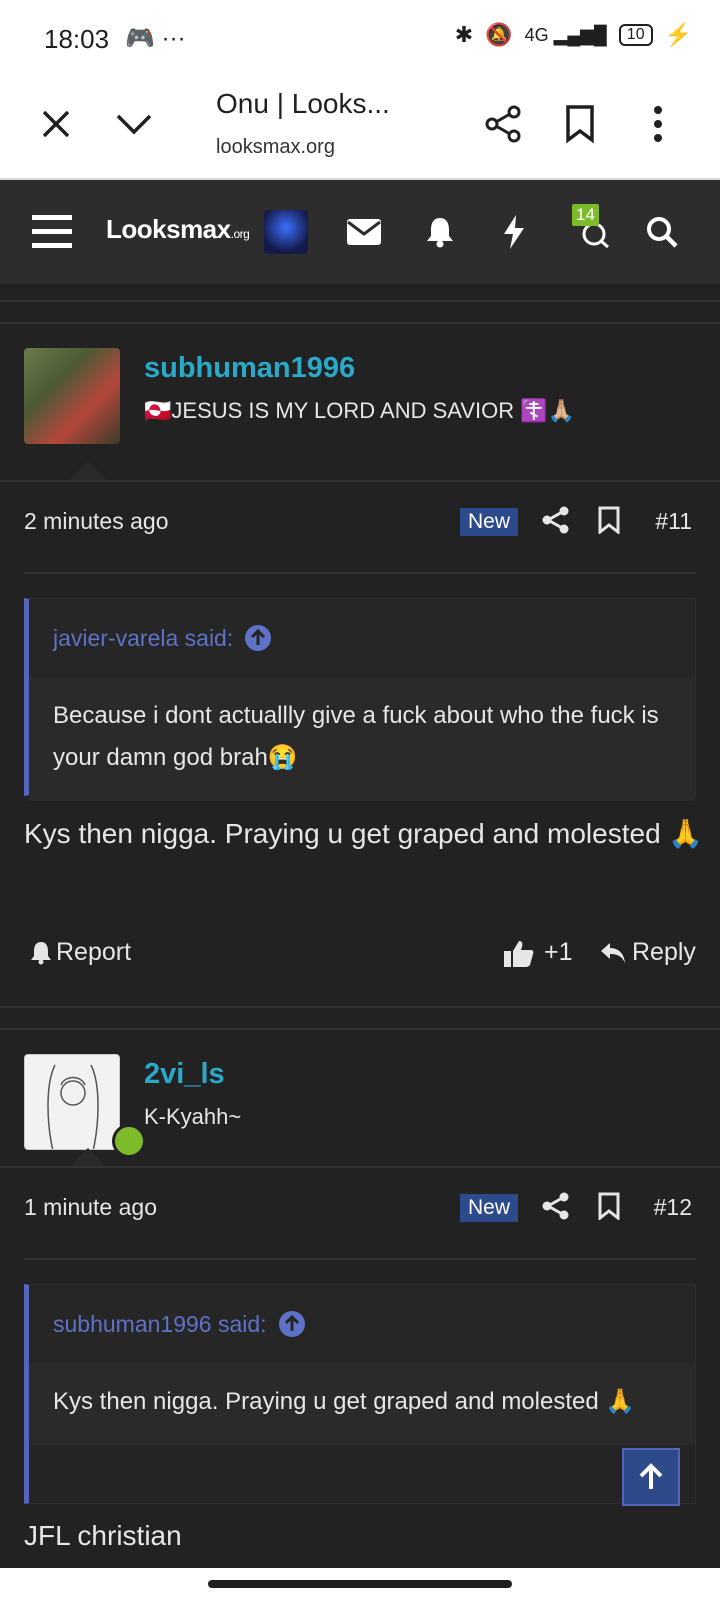  Describe the element at coordinates (103, 1535) in the screenshot. I see `post-body: JFL christian` at that location.